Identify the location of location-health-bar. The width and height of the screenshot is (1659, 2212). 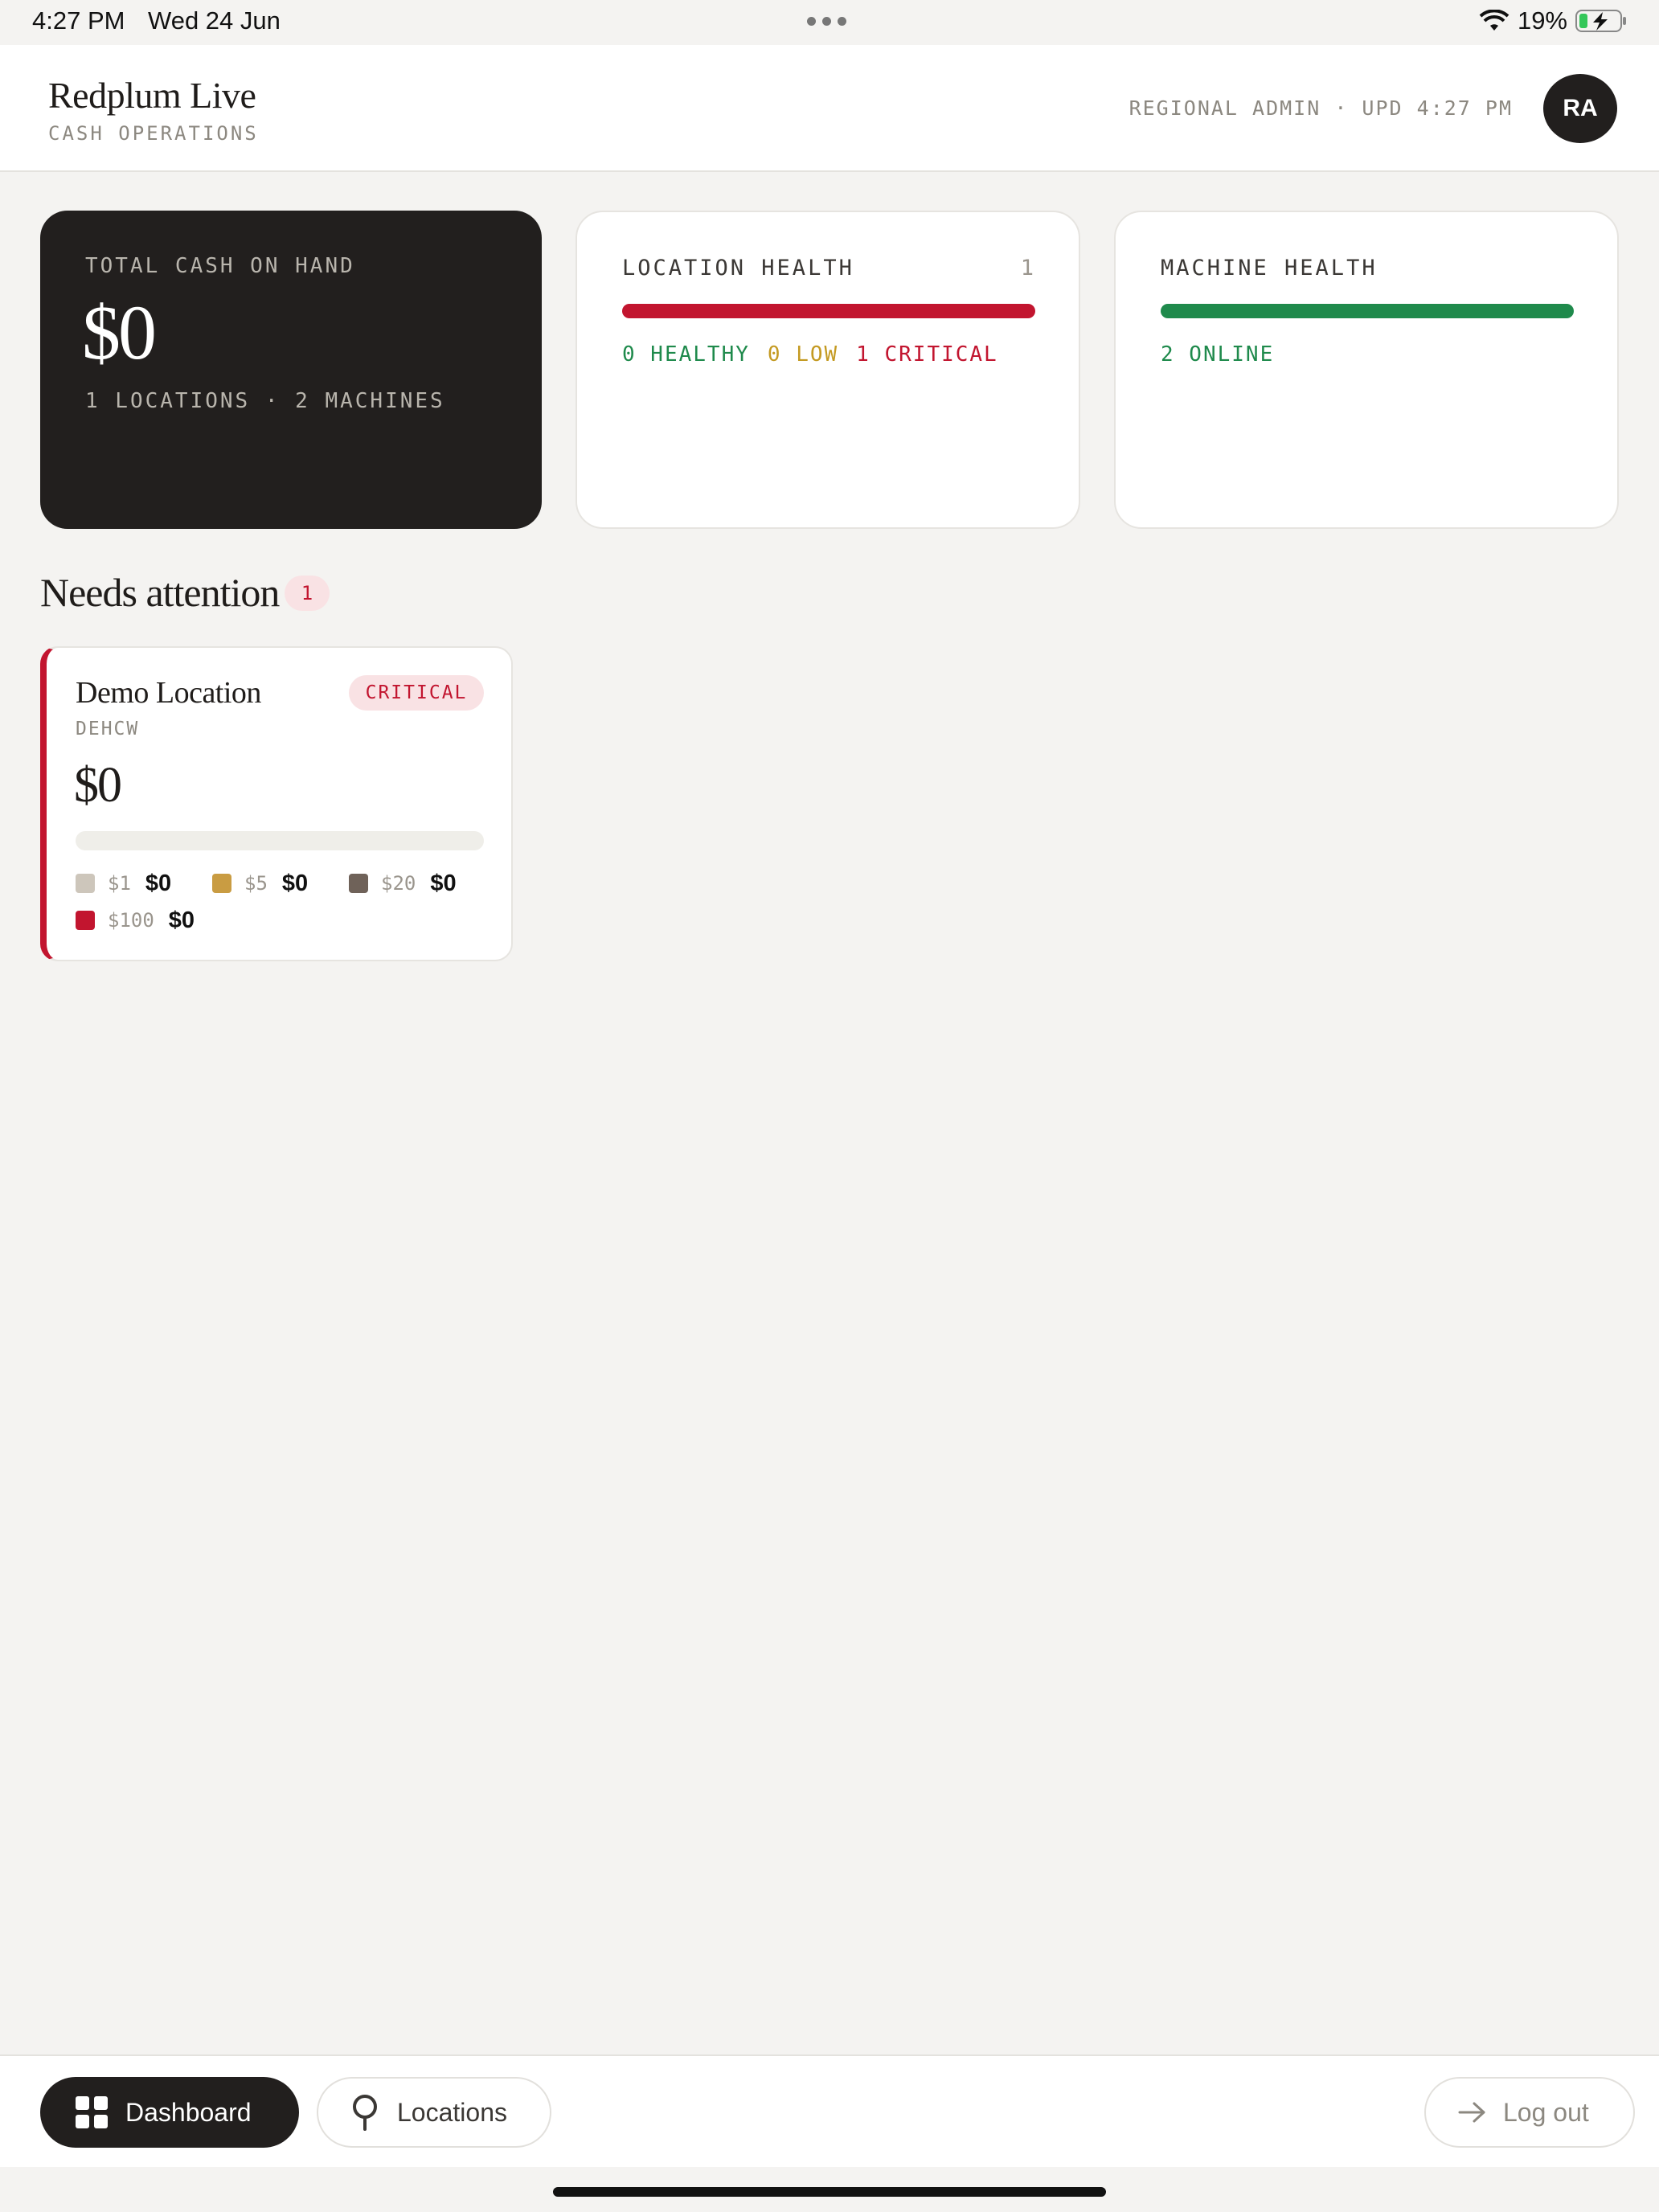
(828, 311).